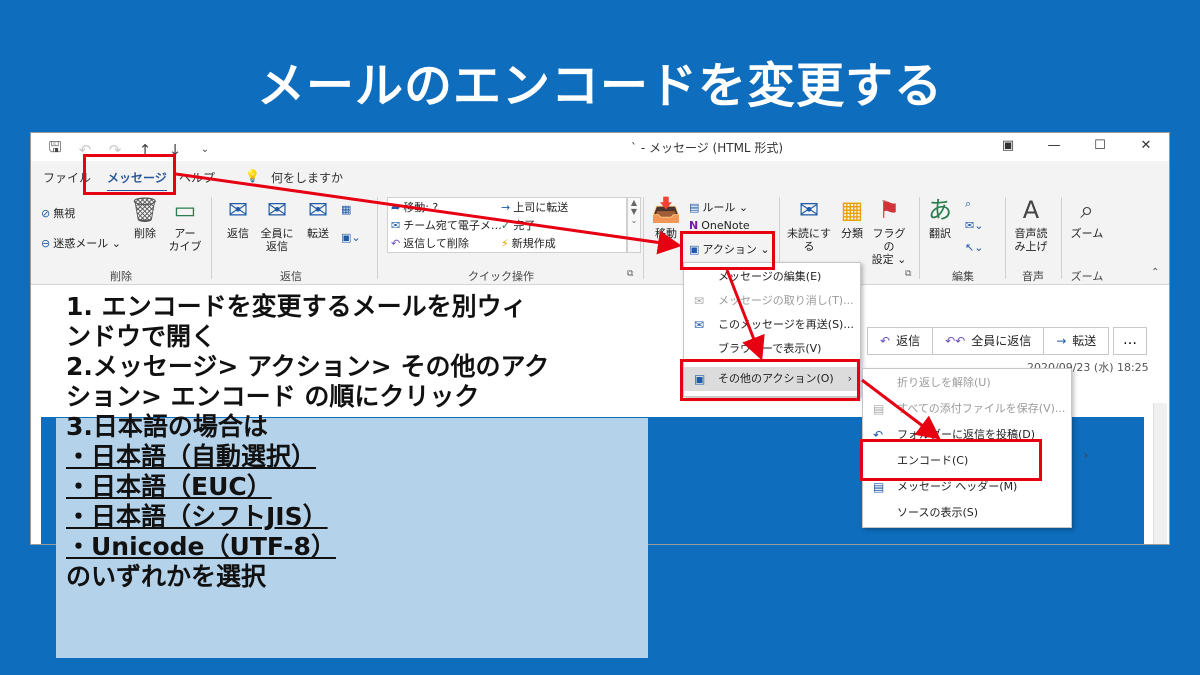 Image resolution: width=1200 pixels, height=675 pixels. What do you see at coordinates (745, 315) in the screenshot?
I see `arrow-to-other-actions` at bounding box center [745, 315].